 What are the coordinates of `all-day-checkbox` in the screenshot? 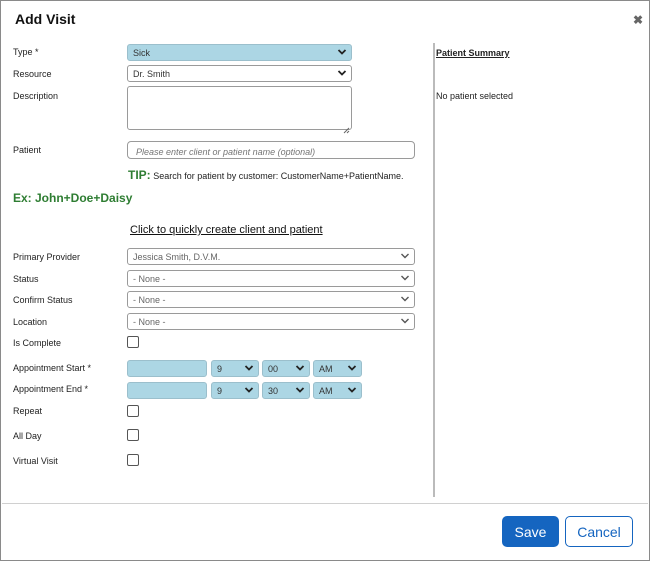 It's located at (133, 435).